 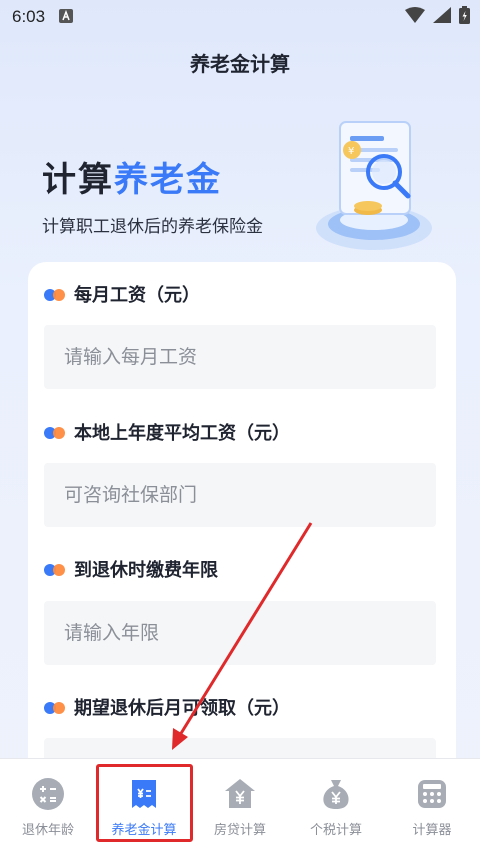 I want to click on nav-item-calculator: 计算器, so click(x=432, y=807).